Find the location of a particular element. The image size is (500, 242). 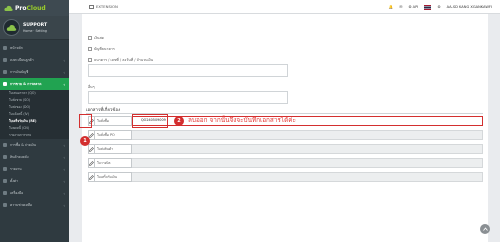

sidebar-item-accounting: การเงินบัญชี ‹ is located at coordinates (34, 72).